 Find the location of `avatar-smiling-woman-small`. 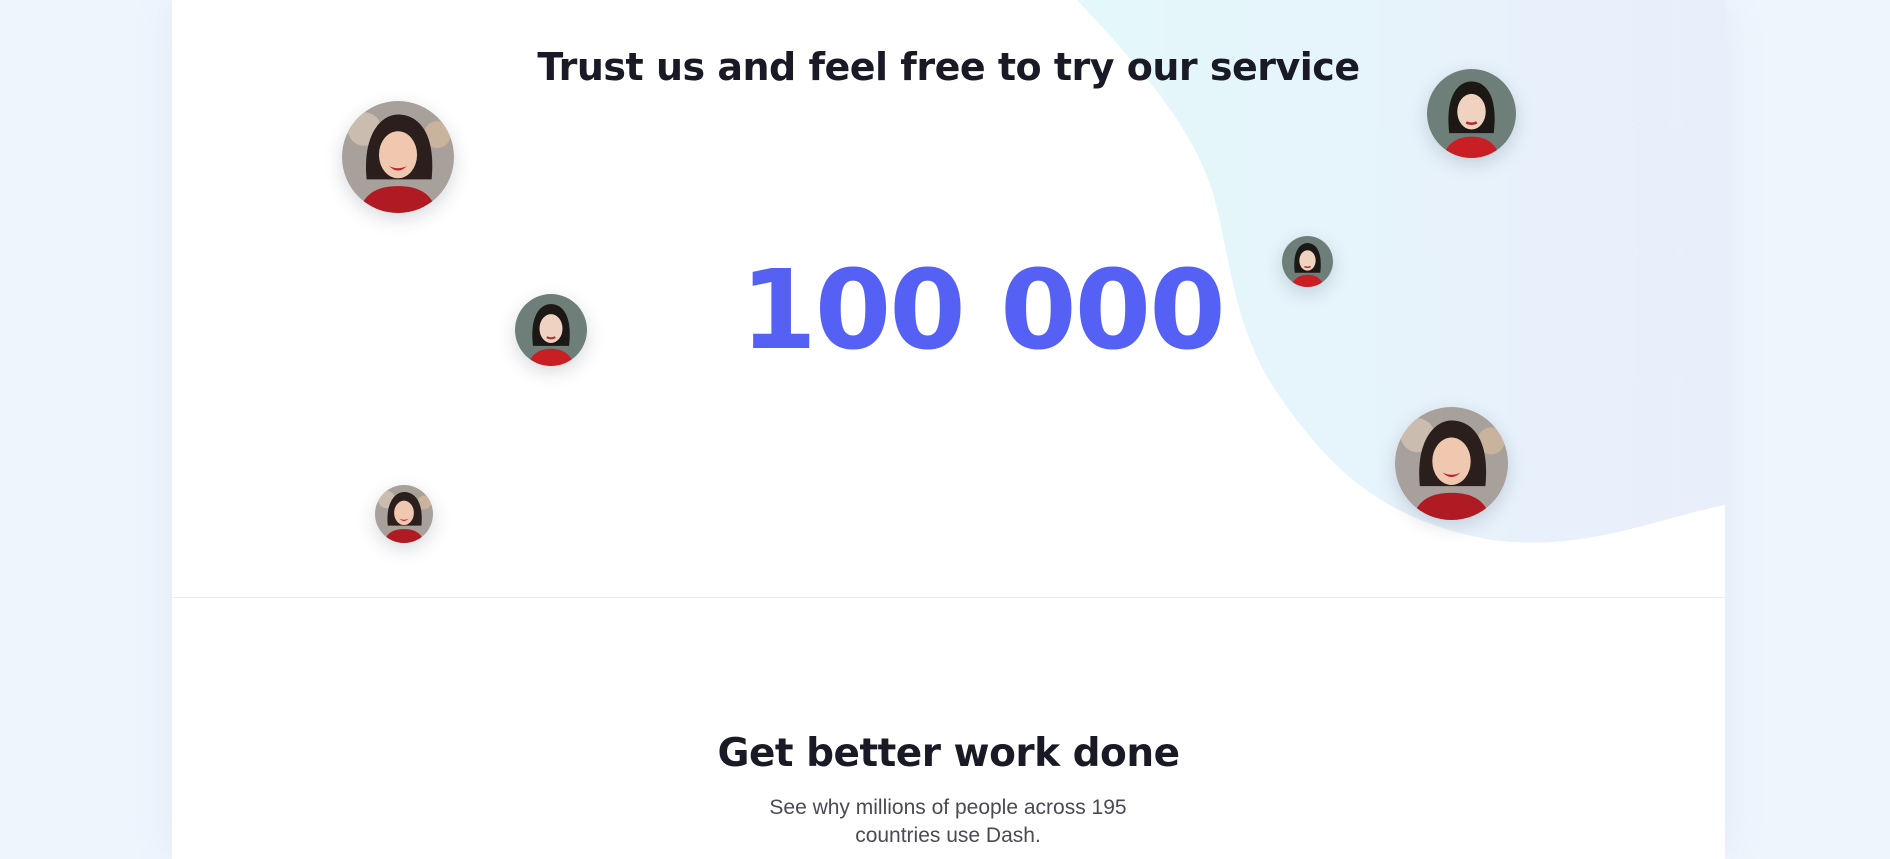

avatar-smiling-woman-small is located at coordinates (404, 514).